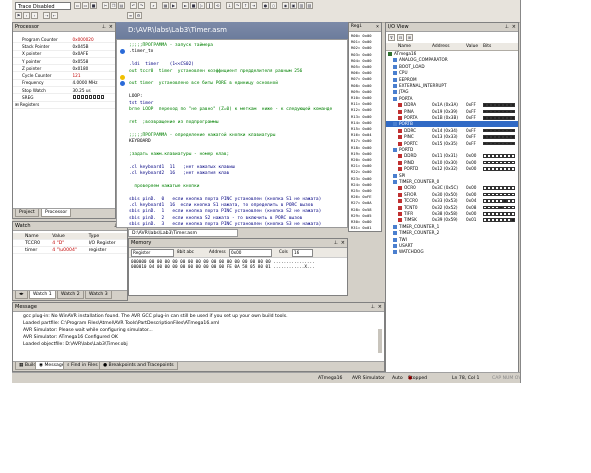 Image resolution: width=591 pixels, height=473 pixels. Describe the element at coordinates (361, 147) in the screenshot. I see `register-value: R18= 0x00` at that location.